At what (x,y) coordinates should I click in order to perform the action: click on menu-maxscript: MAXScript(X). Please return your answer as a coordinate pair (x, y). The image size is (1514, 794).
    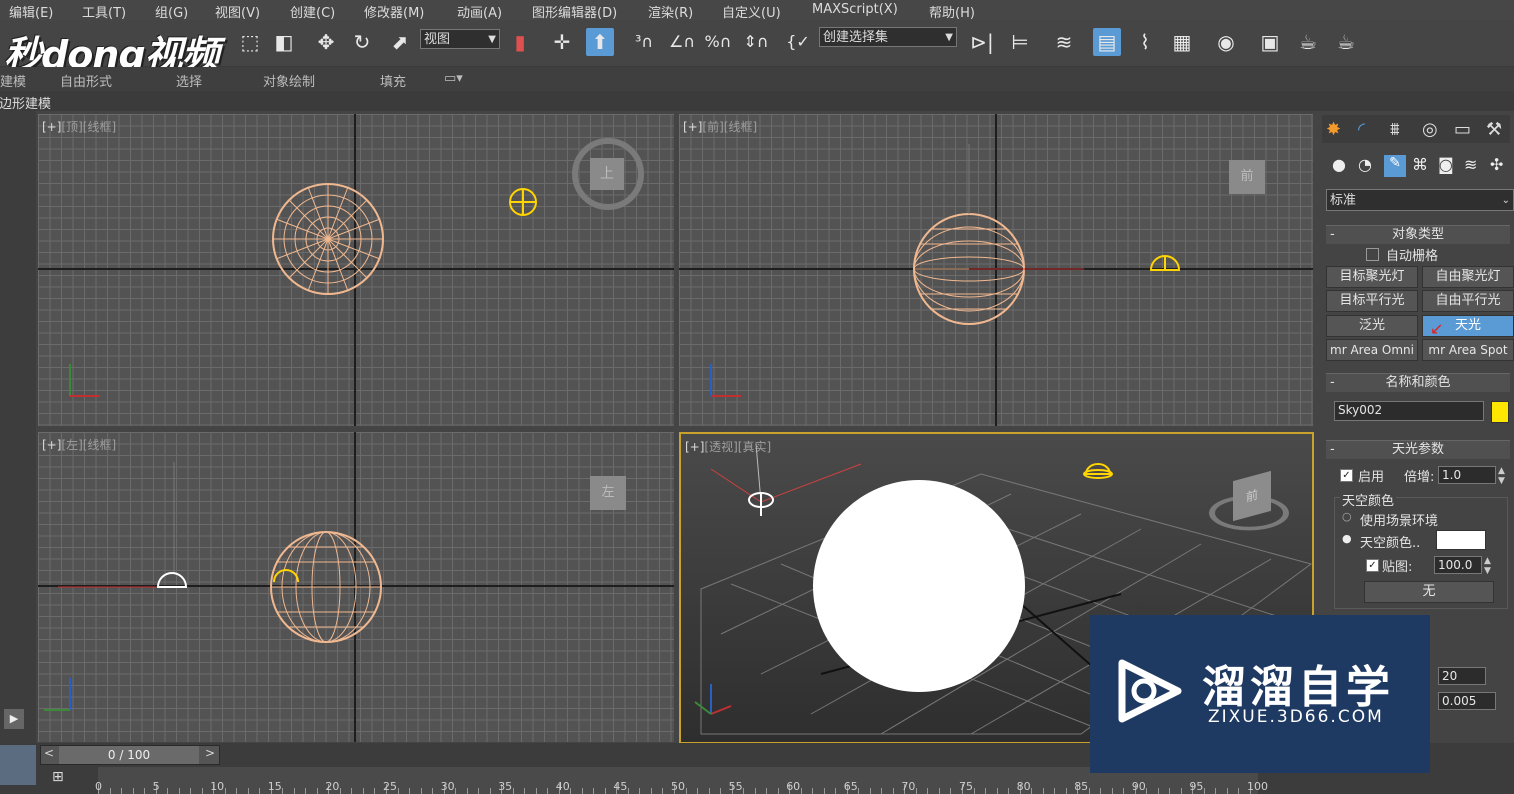
    Looking at the image, I should click on (855, 9).